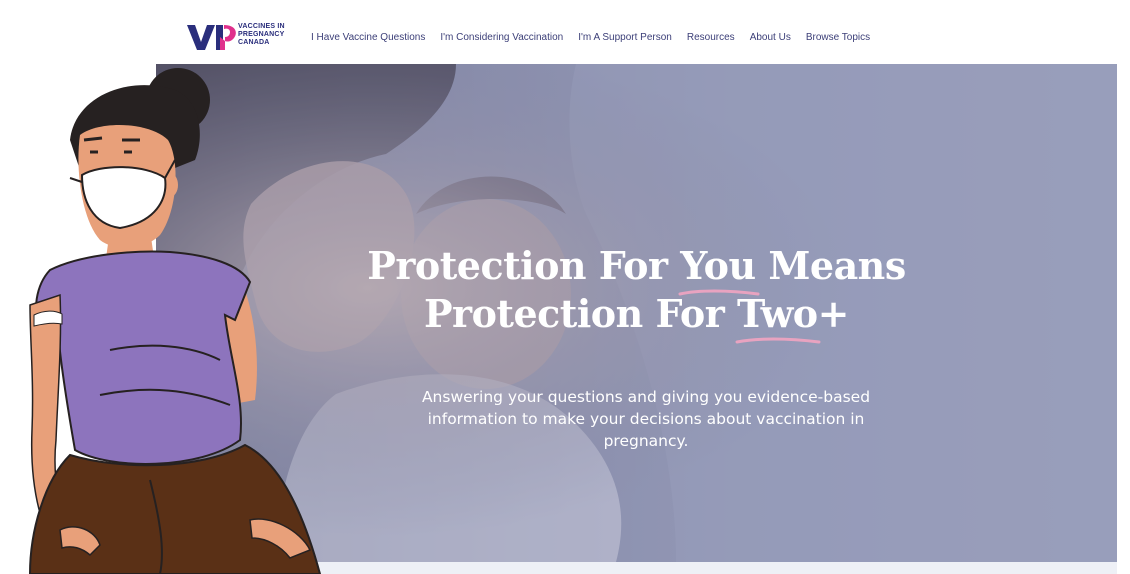  I want to click on hero-title-you: You, so click(719, 269).